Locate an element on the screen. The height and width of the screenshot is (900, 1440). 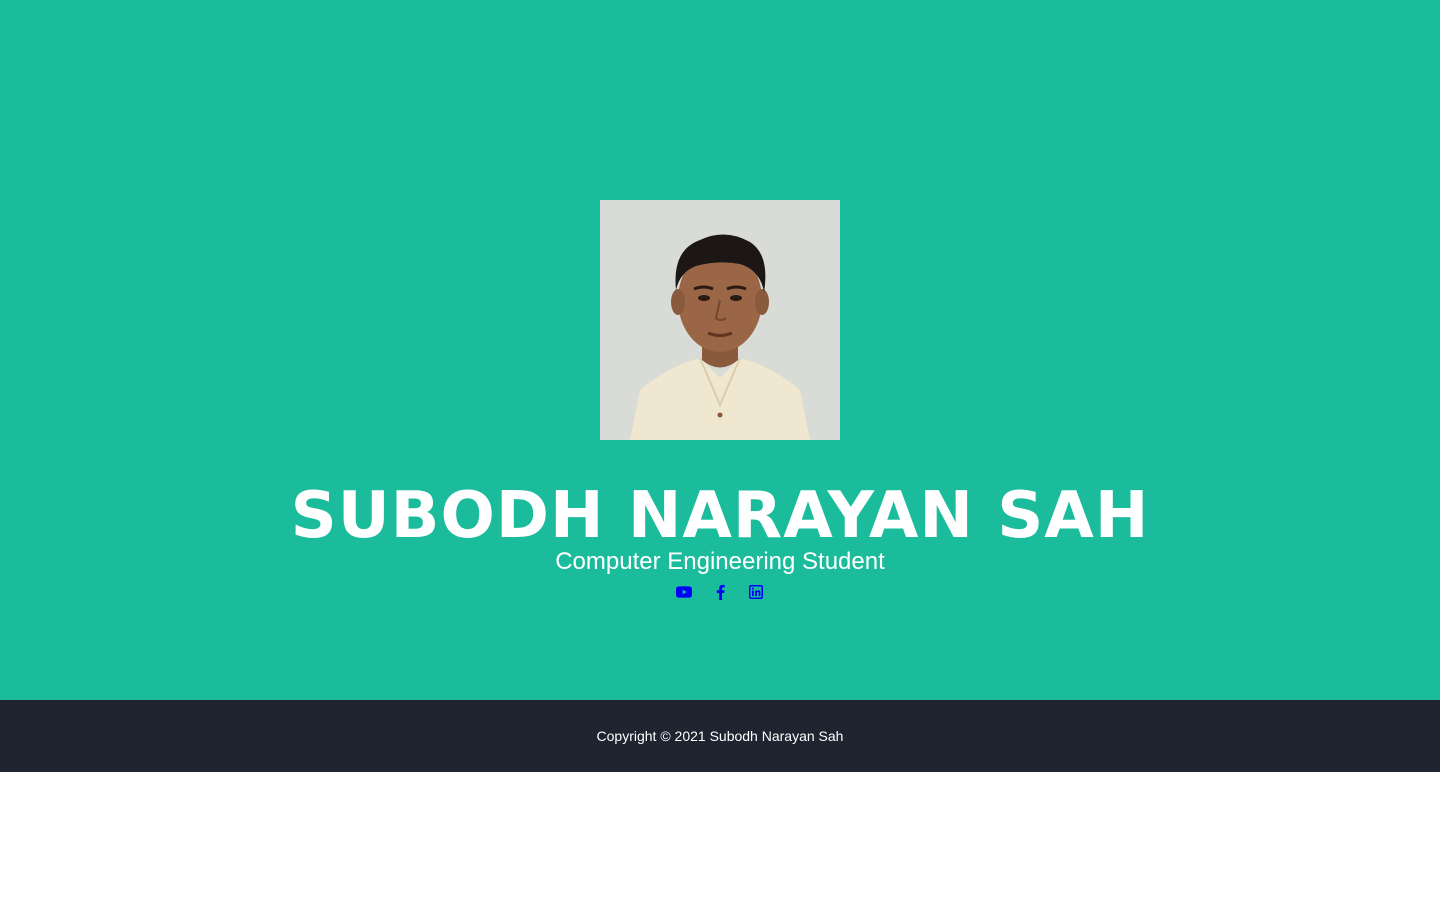
linkedin-icon is located at coordinates (756, 592).